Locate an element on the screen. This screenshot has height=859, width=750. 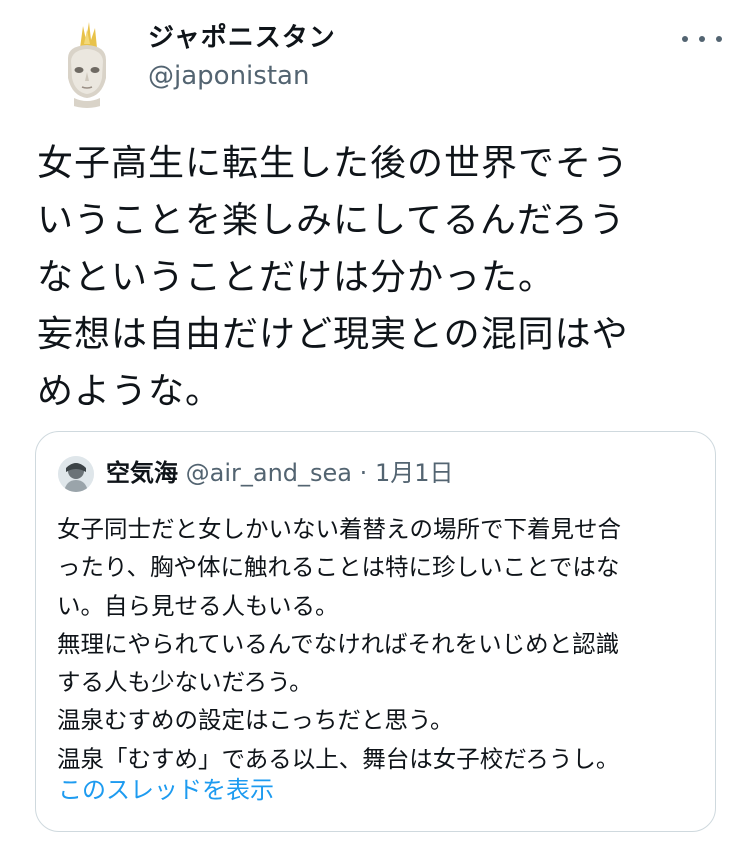
quoted-header: 空気海 @air_and_sea · 1月1日 is located at coordinates (279, 473).